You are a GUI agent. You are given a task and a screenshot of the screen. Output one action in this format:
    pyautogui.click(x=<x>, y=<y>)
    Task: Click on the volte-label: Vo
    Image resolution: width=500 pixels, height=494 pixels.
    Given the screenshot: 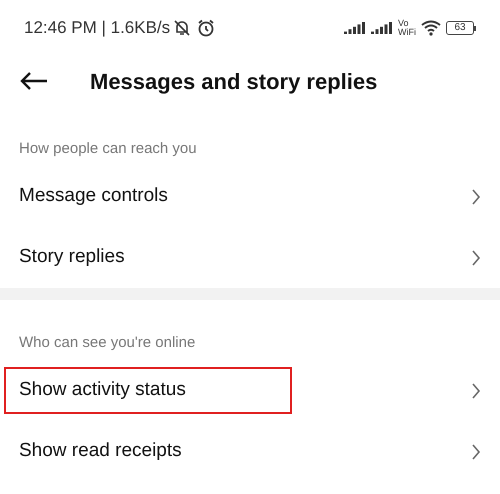 What is the action you would take?
    pyautogui.click(x=404, y=23)
    